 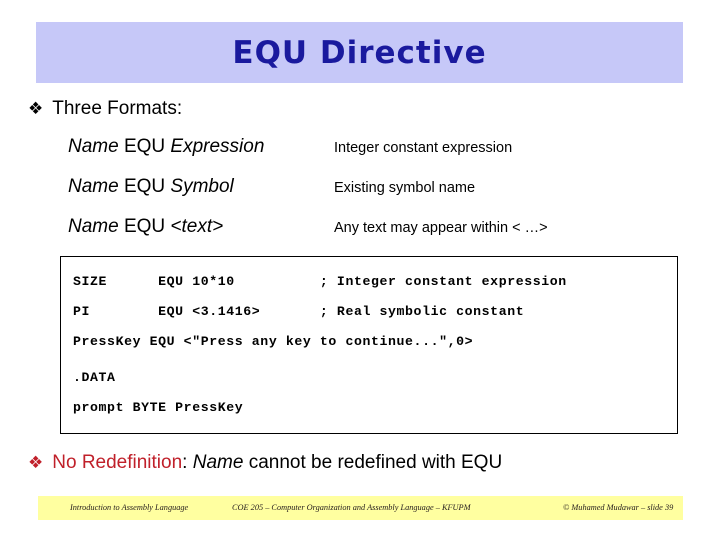 I want to click on format-row: Name EQU Symbol Existing symbol name, so click(x=271, y=187).